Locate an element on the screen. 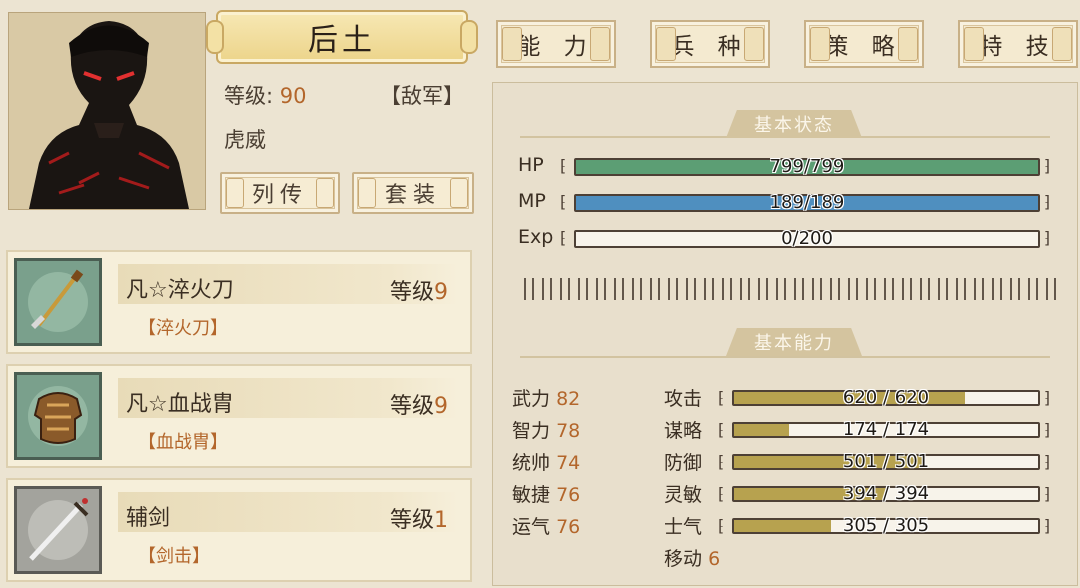  tab-troops: 兵 种 is located at coordinates (710, 44).